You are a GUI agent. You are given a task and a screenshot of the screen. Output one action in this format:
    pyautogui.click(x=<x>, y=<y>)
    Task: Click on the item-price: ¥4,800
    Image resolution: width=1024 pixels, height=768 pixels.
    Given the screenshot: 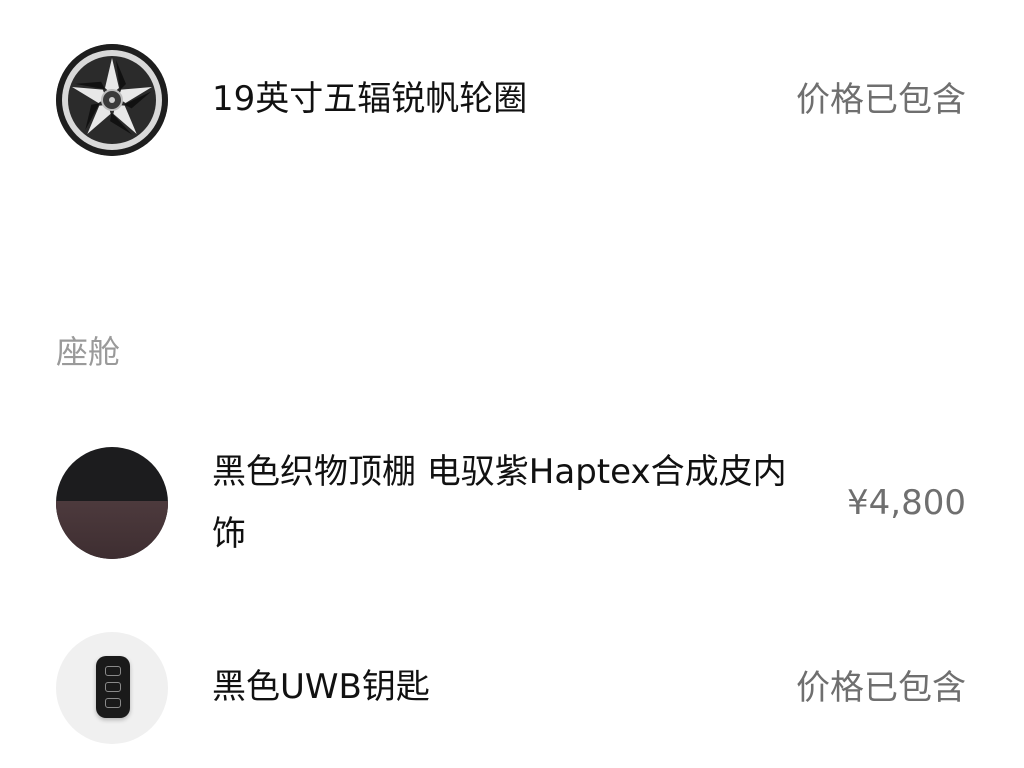 What is the action you would take?
    pyautogui.click(x=906, y=503)
    